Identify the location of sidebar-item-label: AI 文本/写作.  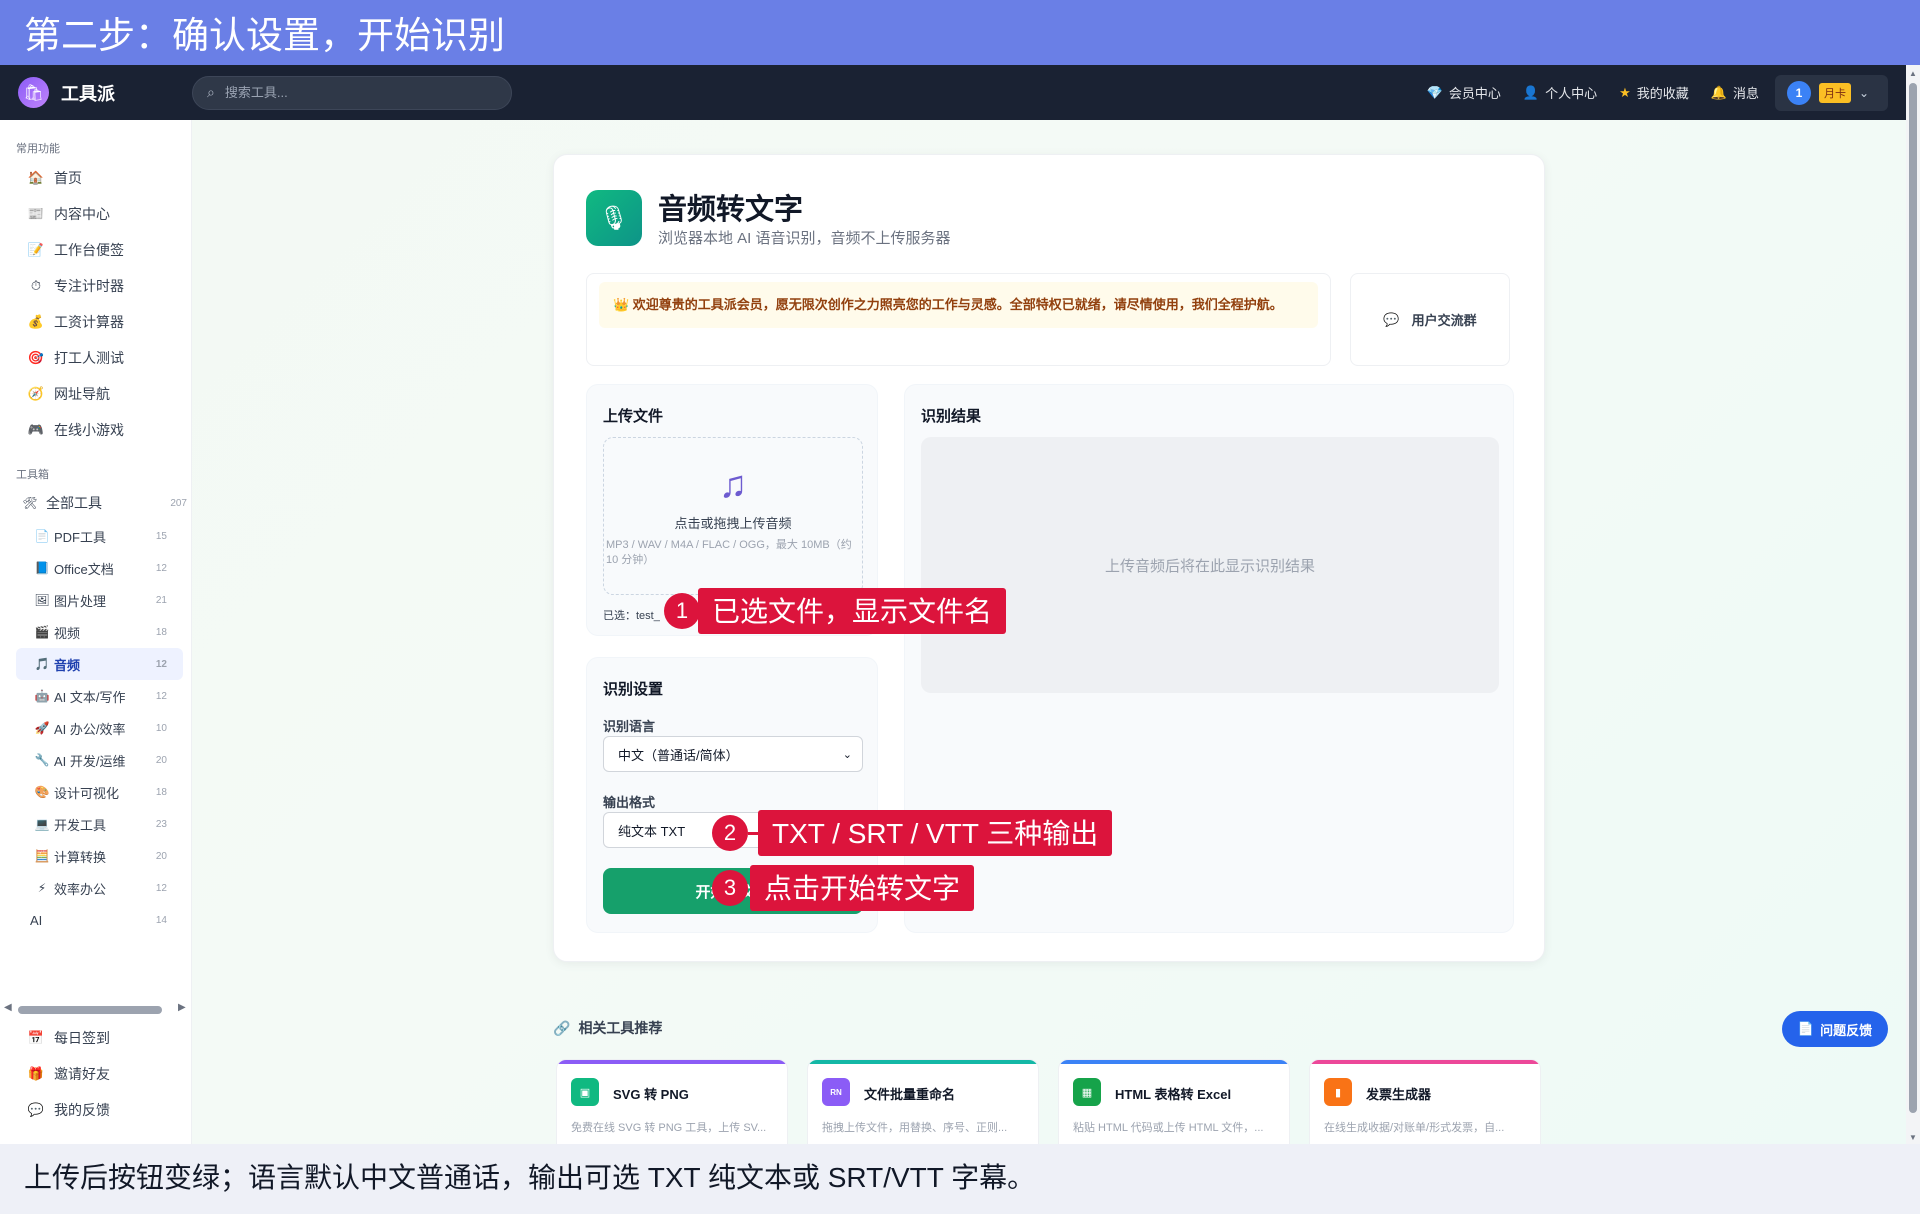
(90, 697).